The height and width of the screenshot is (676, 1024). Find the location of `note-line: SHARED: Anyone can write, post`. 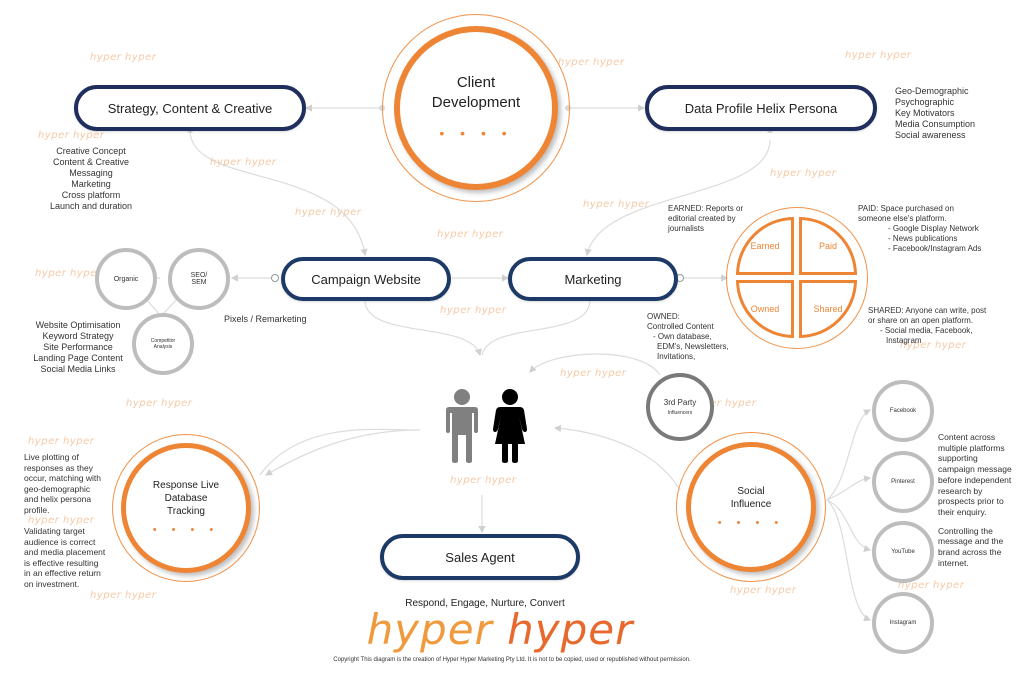

note-line: SHARED: Anyone can write, post is located at coordinates (927, 310).